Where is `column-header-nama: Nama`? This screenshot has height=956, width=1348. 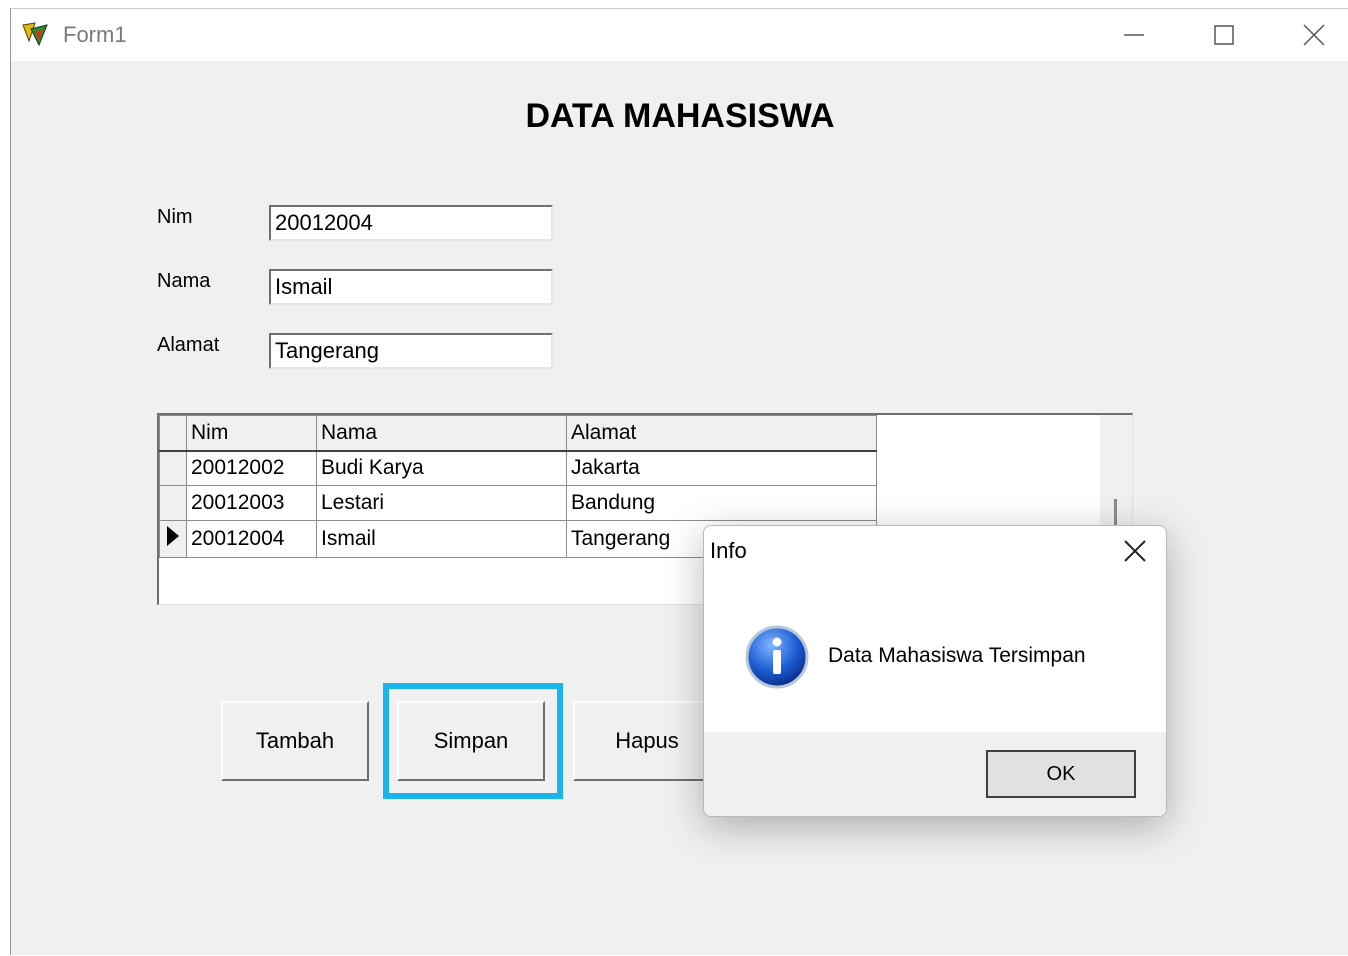 column-header-nama: Nama is located at coordinates (441, 433).